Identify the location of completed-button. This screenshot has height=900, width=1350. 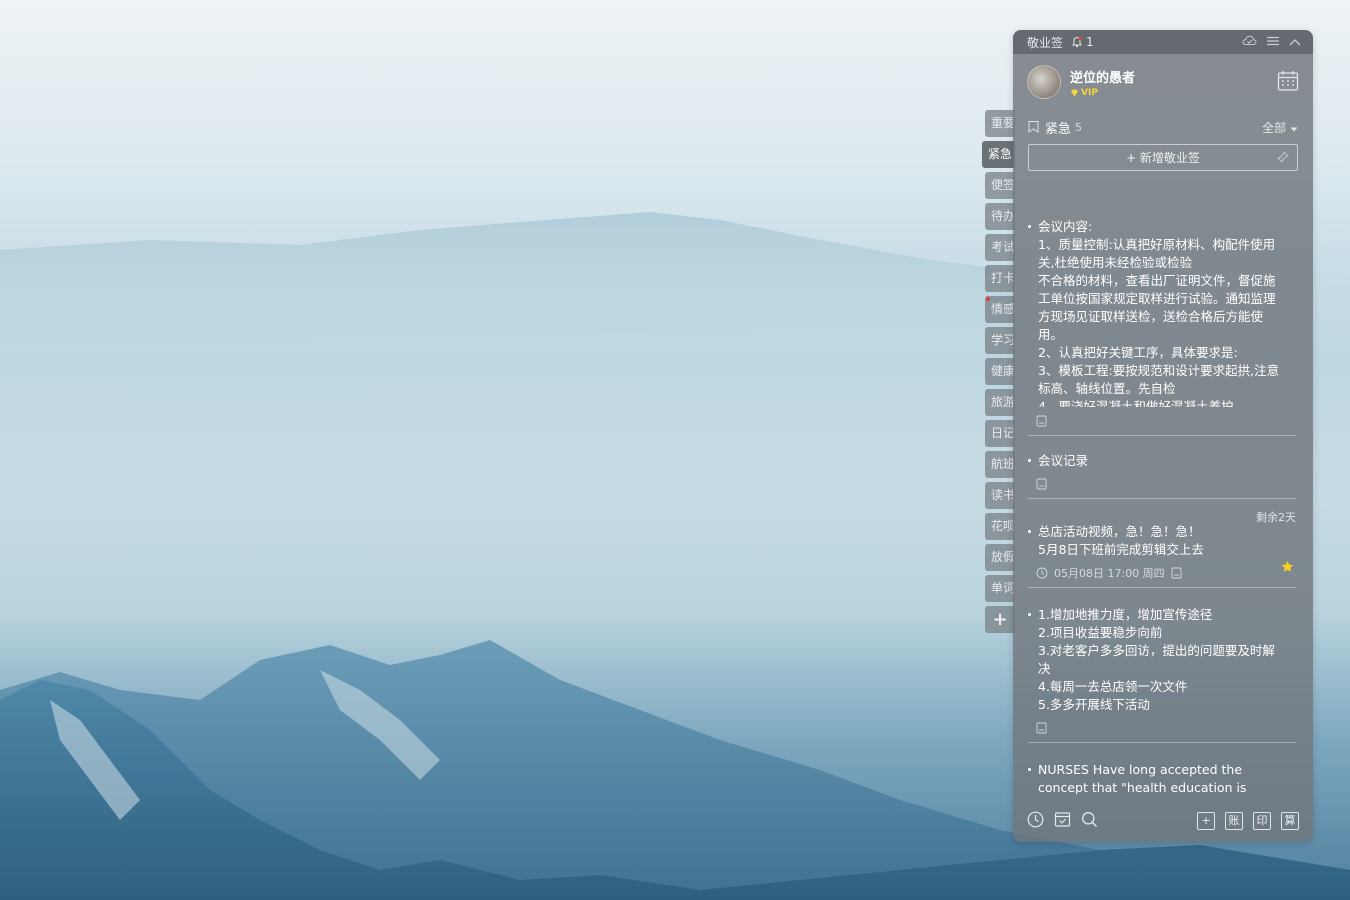
(1062, 821).